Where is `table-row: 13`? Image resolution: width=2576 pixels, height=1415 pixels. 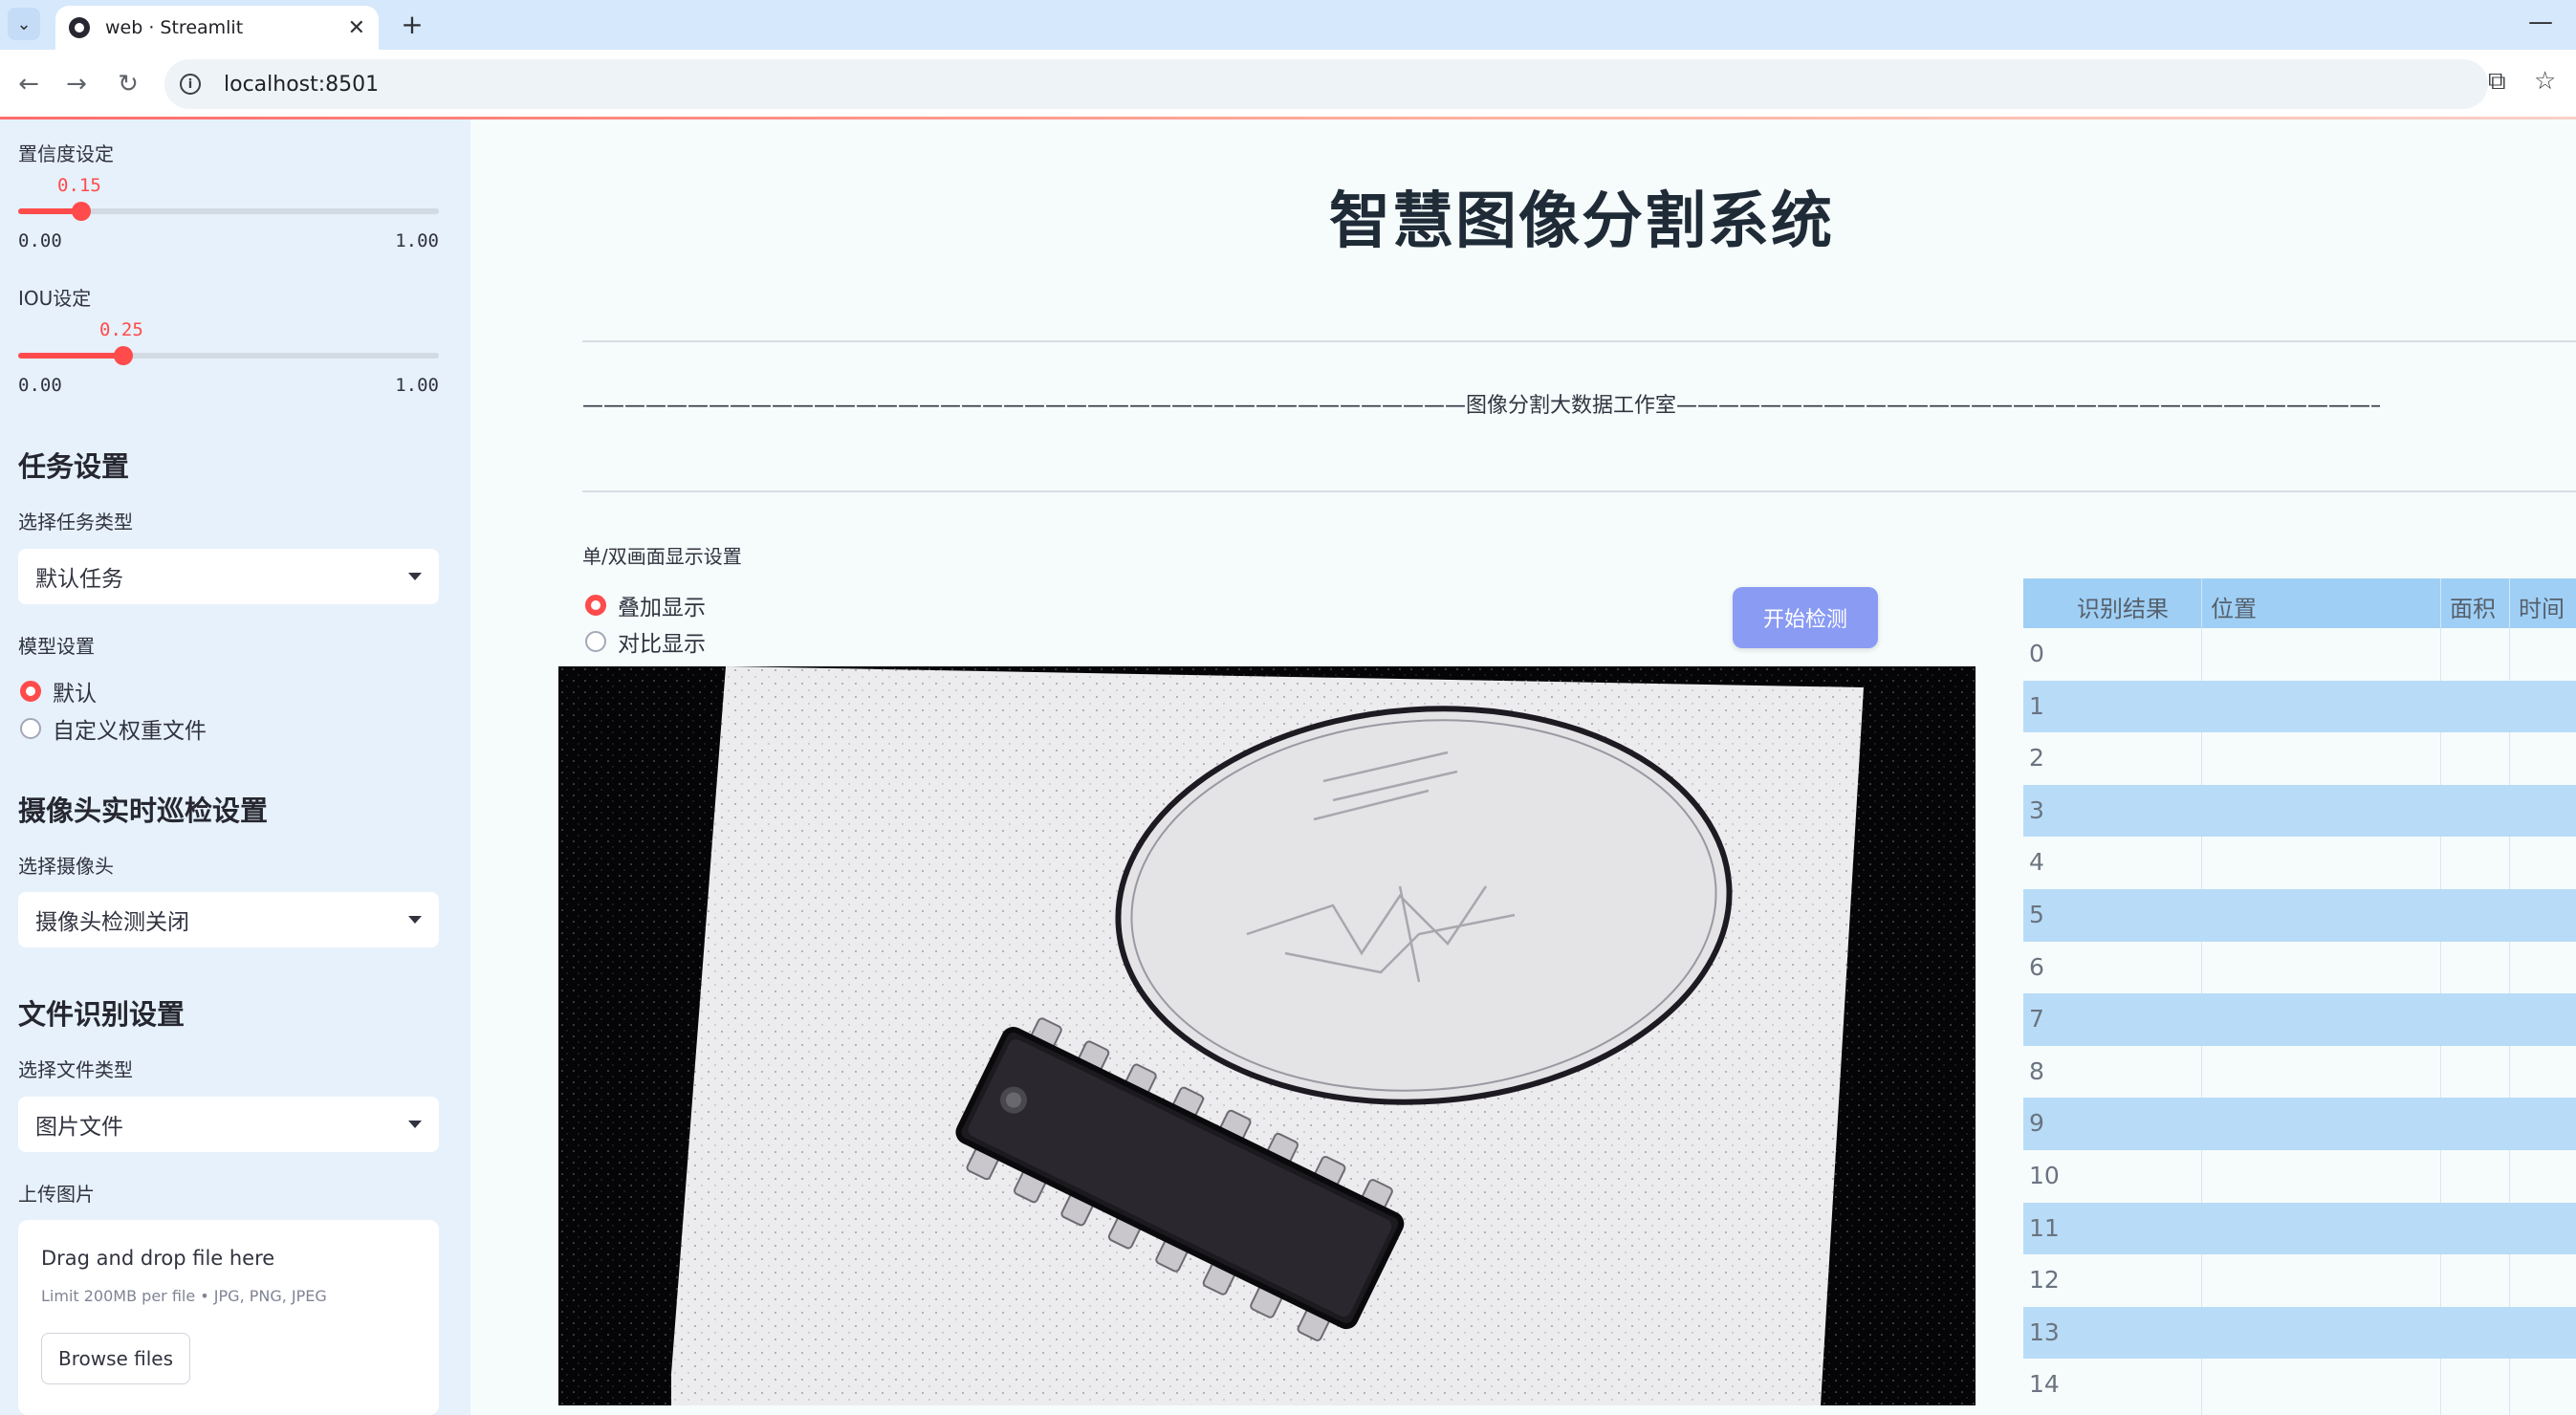
table-row: 13 is located at coordinates (2299, 1333).